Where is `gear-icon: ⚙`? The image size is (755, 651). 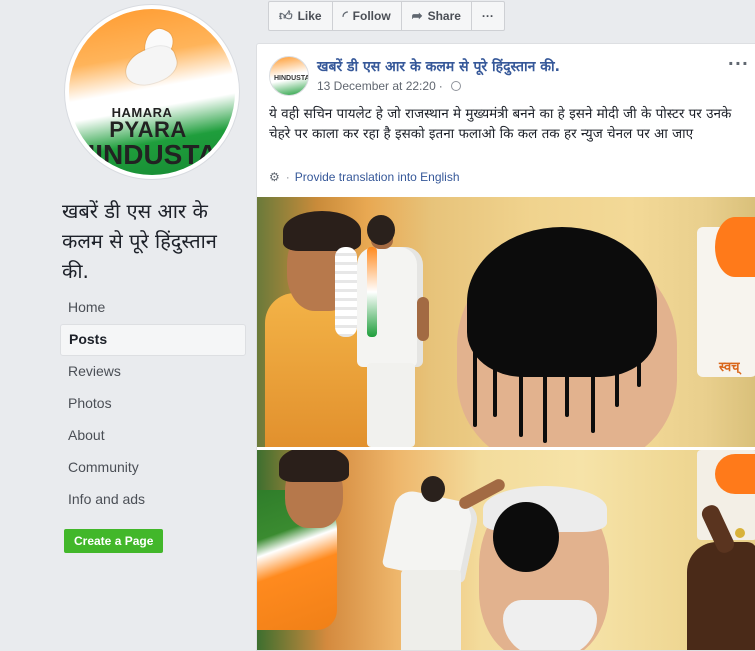
gear-icon: ⚙ is located at coordinates (274, 177).